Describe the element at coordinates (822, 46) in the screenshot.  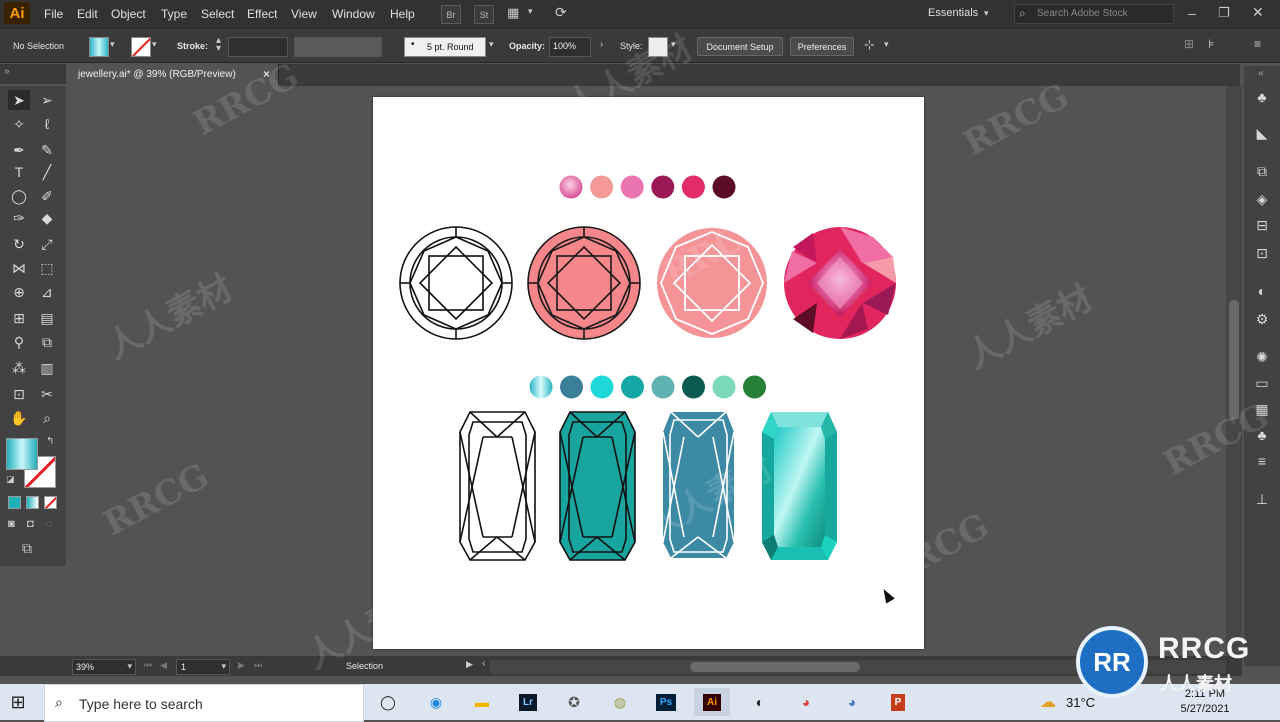
I see `preferences-button: Preferences` at that location.